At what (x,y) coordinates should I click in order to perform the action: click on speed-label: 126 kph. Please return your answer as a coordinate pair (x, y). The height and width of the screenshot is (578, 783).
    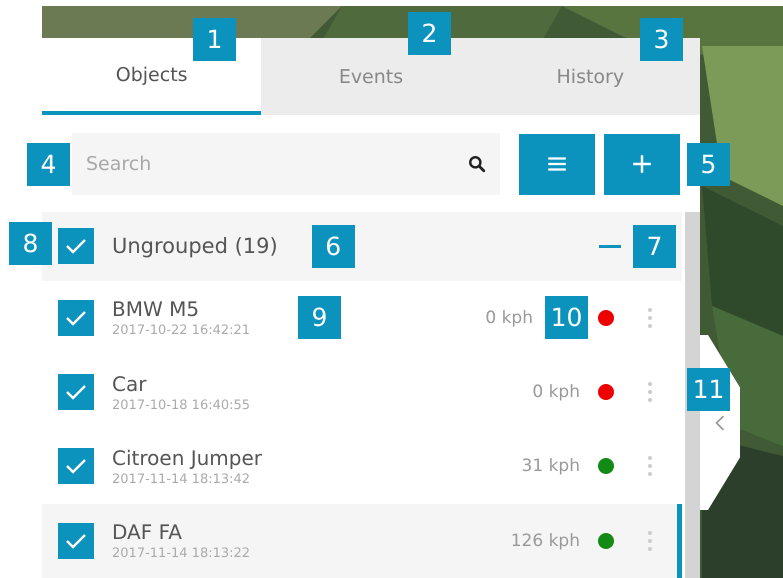
    Looking at the image, I should click on (545, 540).